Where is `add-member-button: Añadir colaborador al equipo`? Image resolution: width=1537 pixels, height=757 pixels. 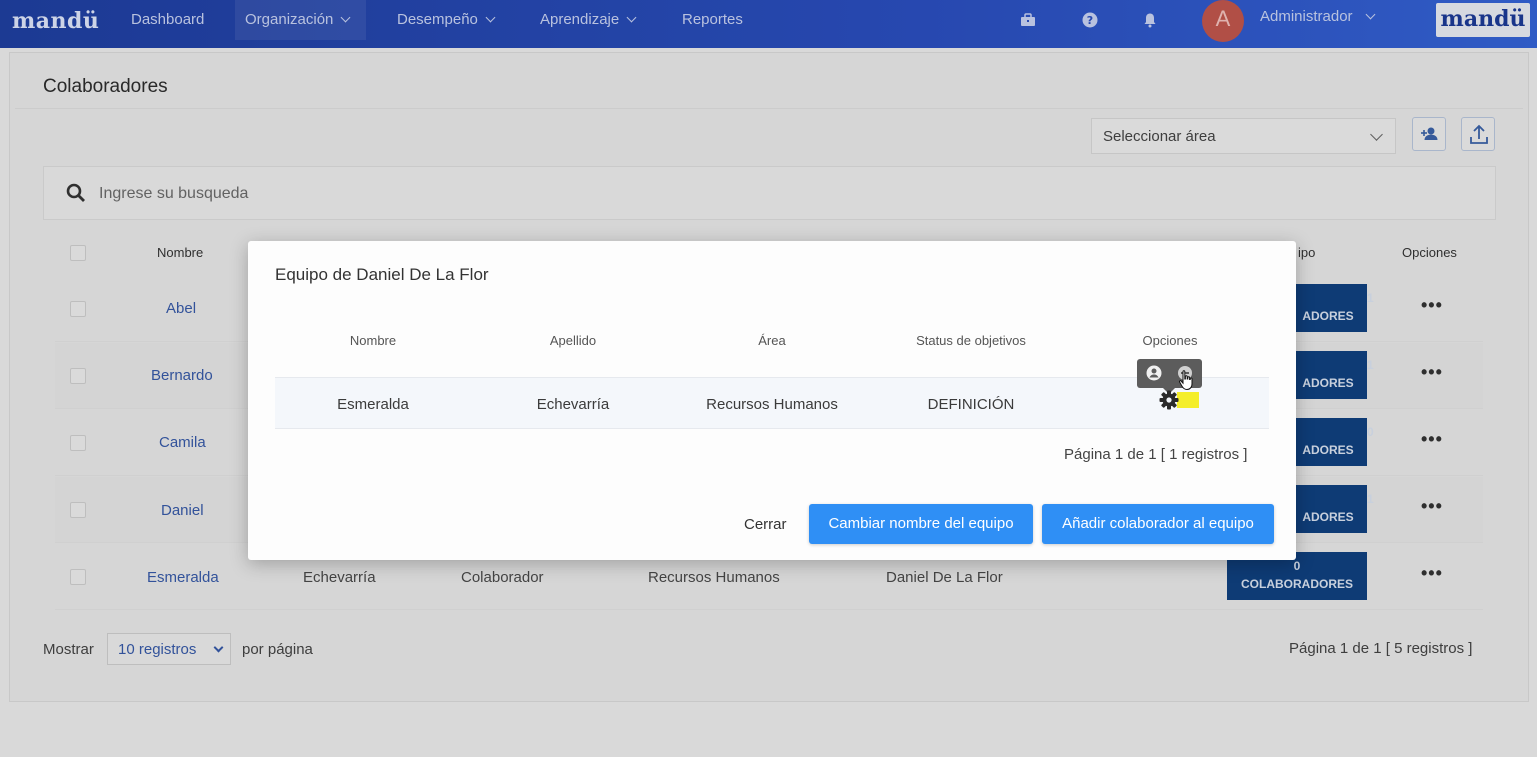
add-member-button: Añadir colaborador al equipo is located at coordinates (1158, 524).